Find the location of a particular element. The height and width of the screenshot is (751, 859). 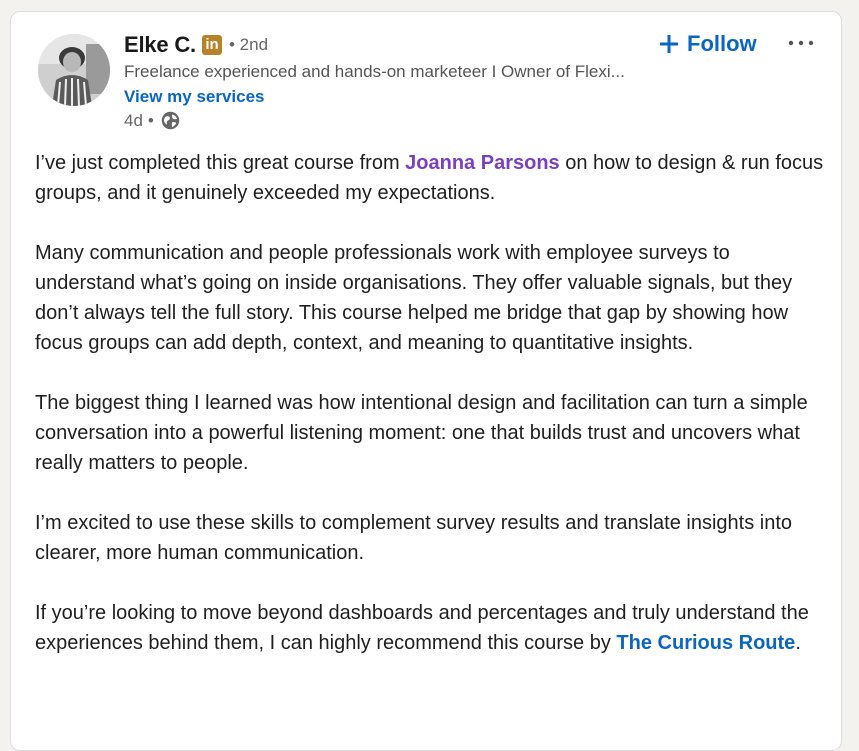

view-services-link: View my services is located at coordinates (194, 97).